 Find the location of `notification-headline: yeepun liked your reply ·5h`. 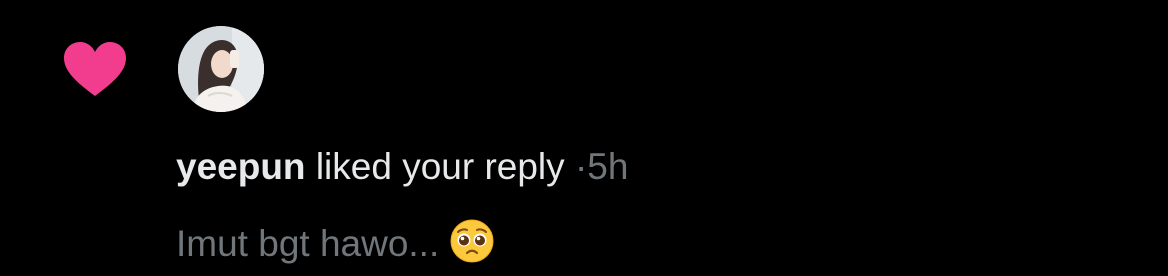

notification-headline: yeepun liked your reply ·5h is located at coordinates (402, 167).